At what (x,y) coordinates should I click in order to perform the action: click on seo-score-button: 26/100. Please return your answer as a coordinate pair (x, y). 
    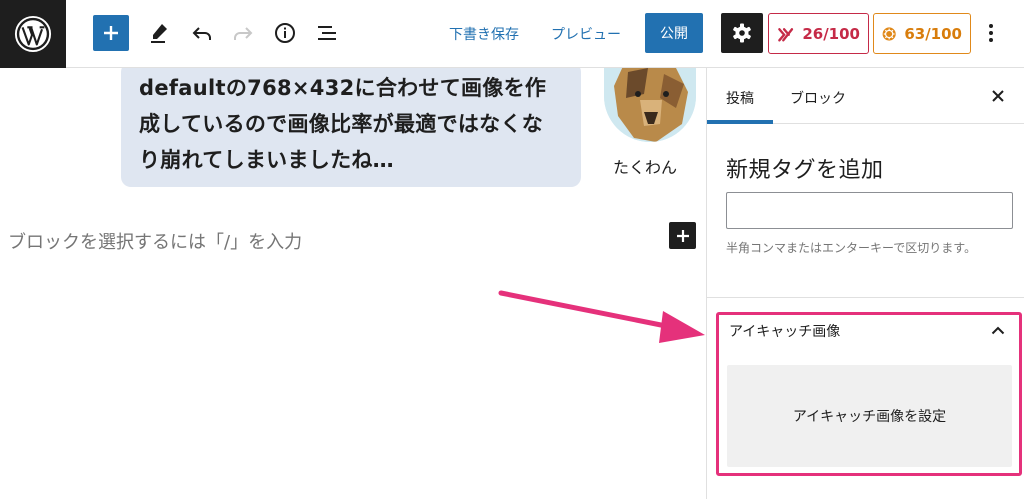
    Looking at the image, I should click on (818, 33).